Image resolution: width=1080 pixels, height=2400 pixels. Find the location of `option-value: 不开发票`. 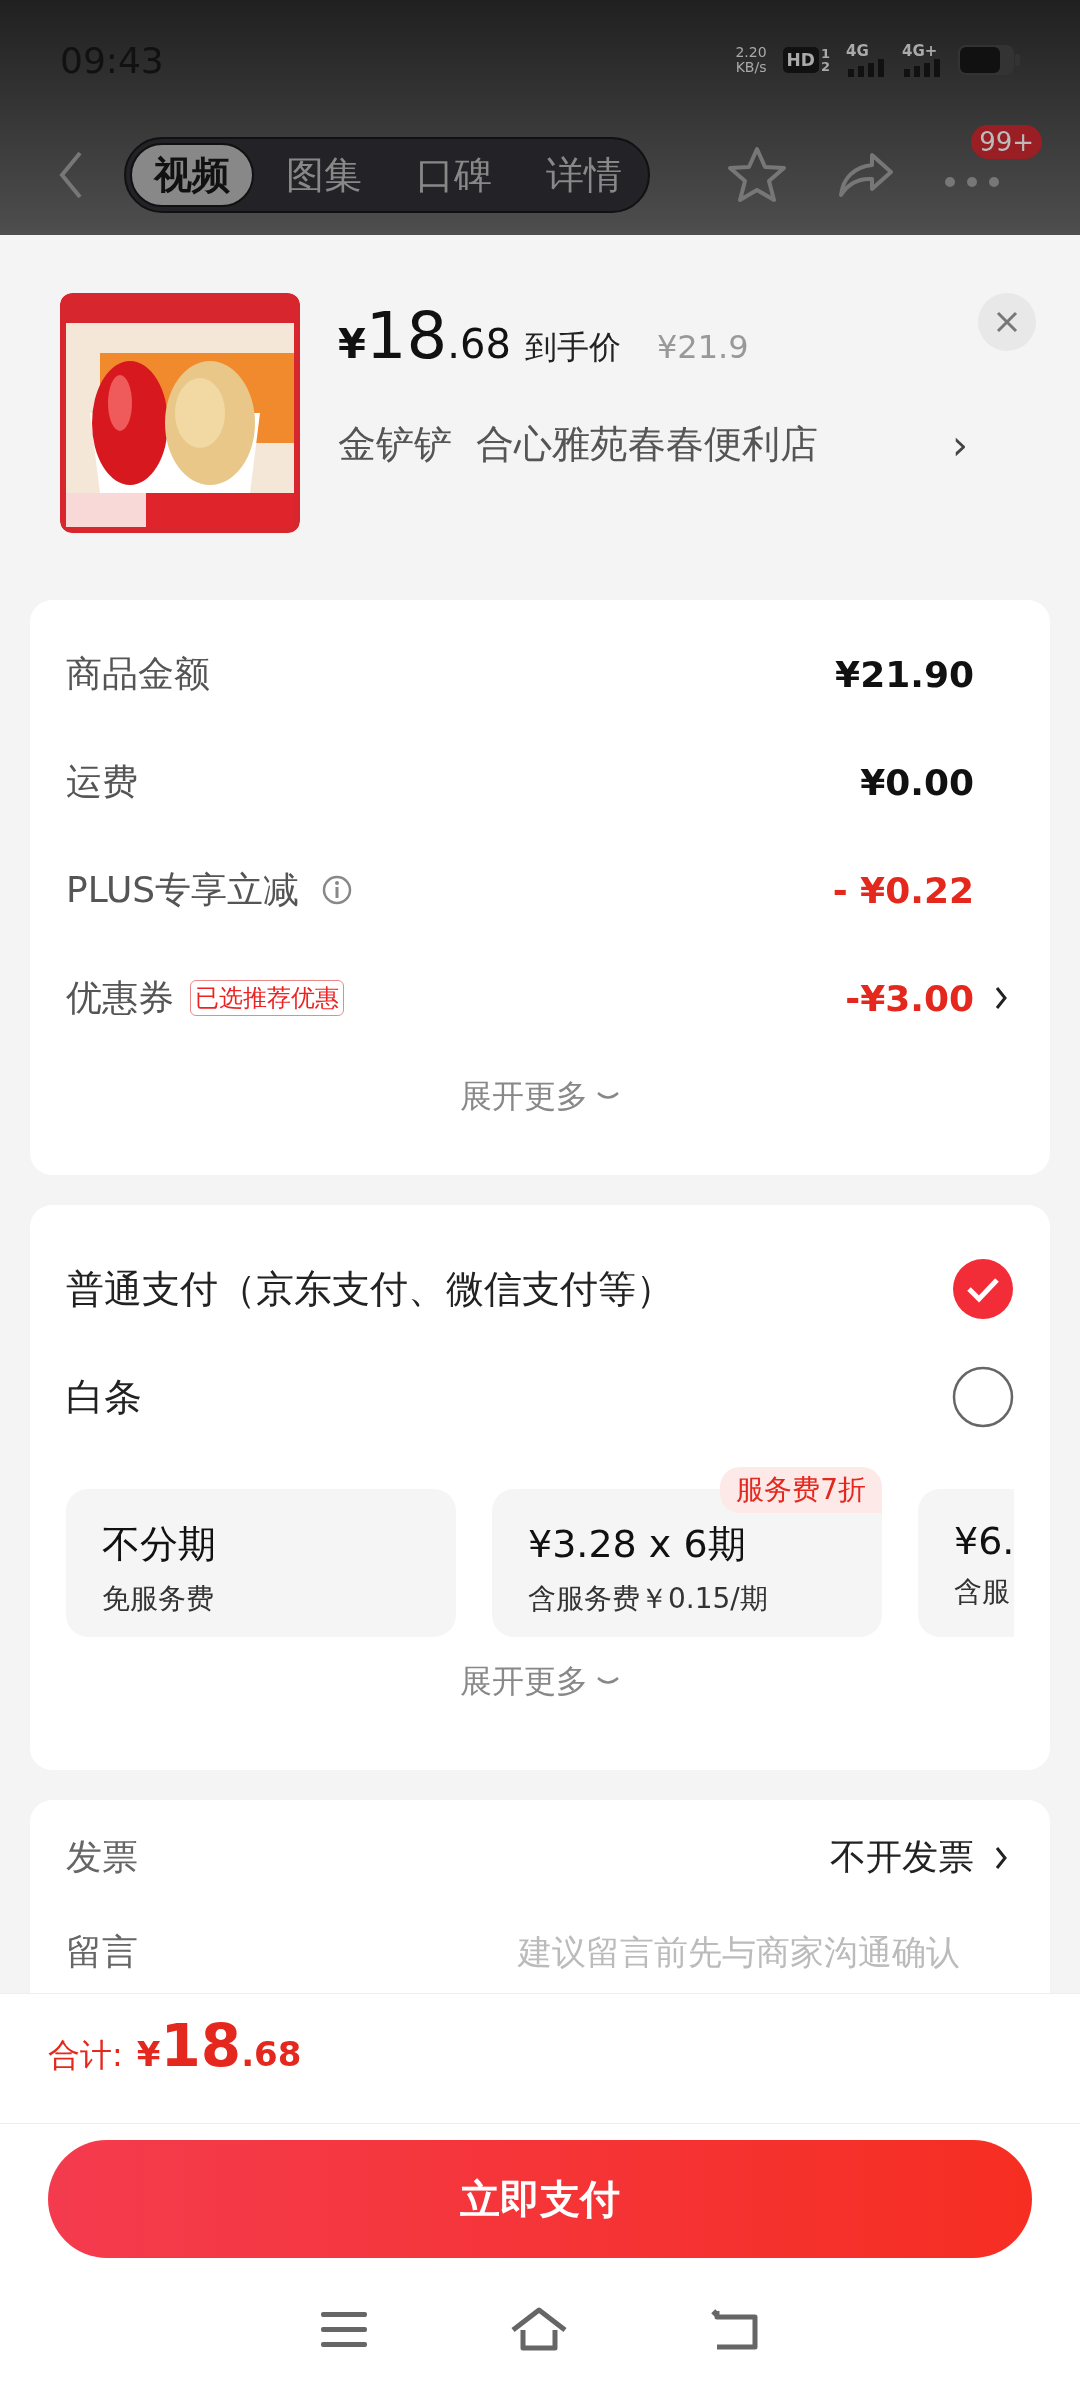

option-value: 不开发票 is located at coordinates (902, 1857).